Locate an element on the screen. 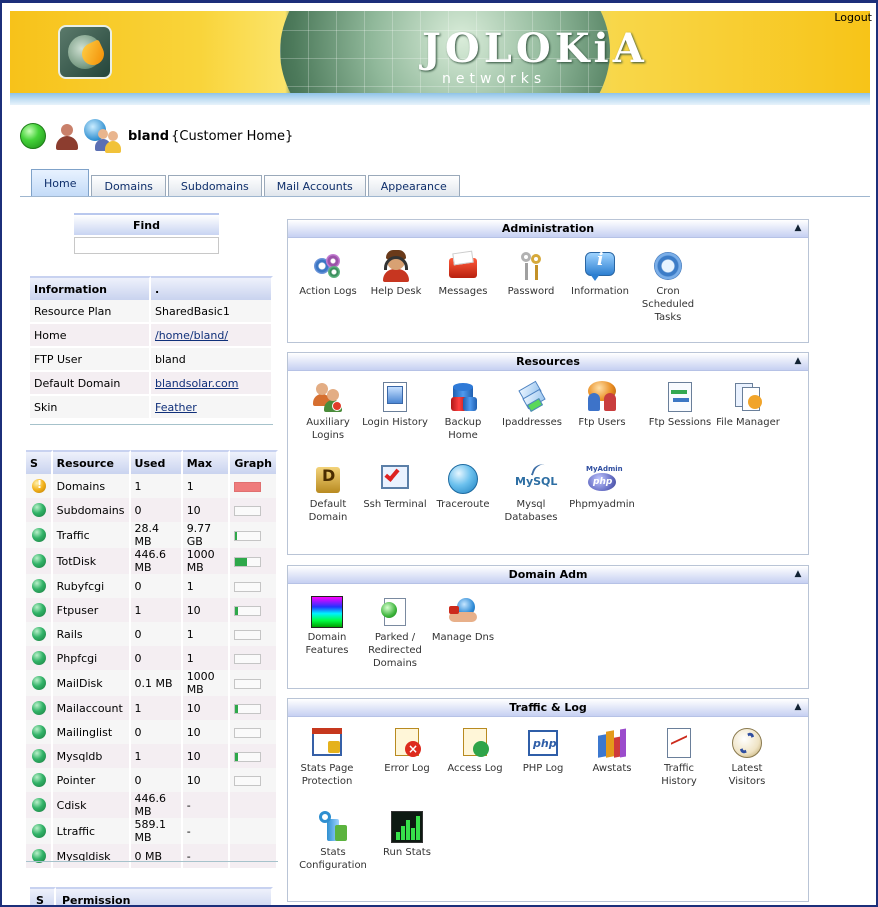 The image size is (878, 907). user-context: {Customer Home} is located at coordinates (232, 136).